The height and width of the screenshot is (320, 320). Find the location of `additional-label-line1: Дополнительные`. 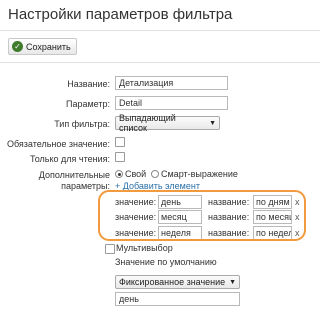

additional-label-line1: Дополнительные is located at coordinates (74, 175).